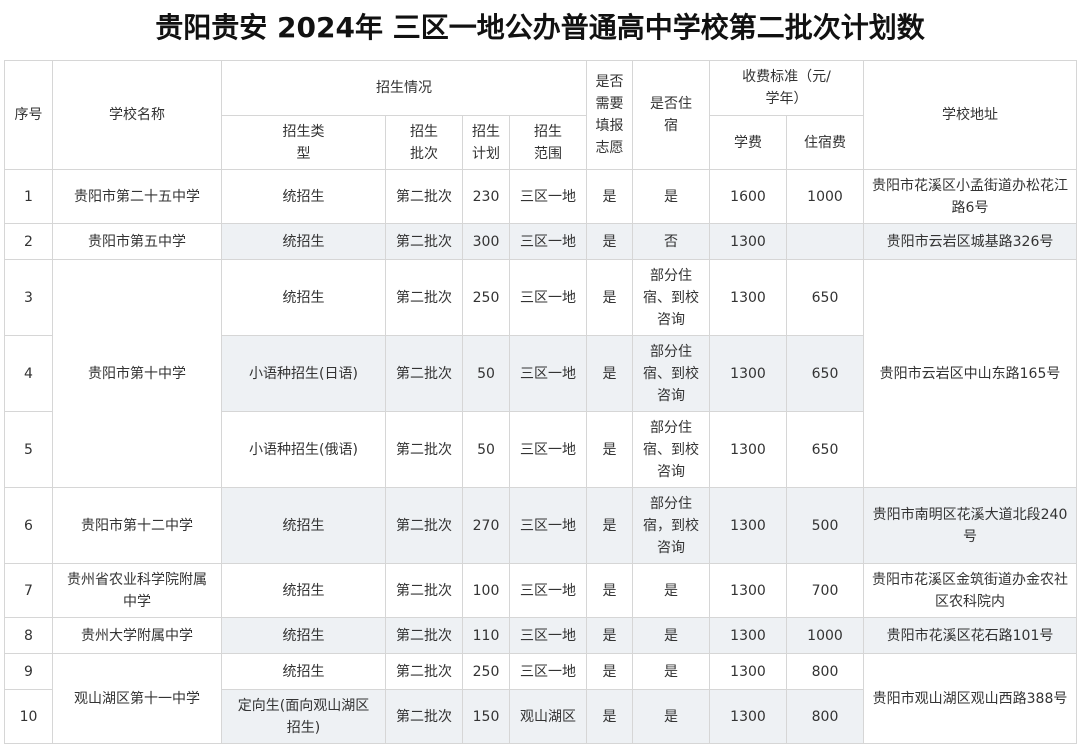 This screenshot has width=1080, height=749. I want to click on cell-scope: 观山湖区, so click(548, 716).